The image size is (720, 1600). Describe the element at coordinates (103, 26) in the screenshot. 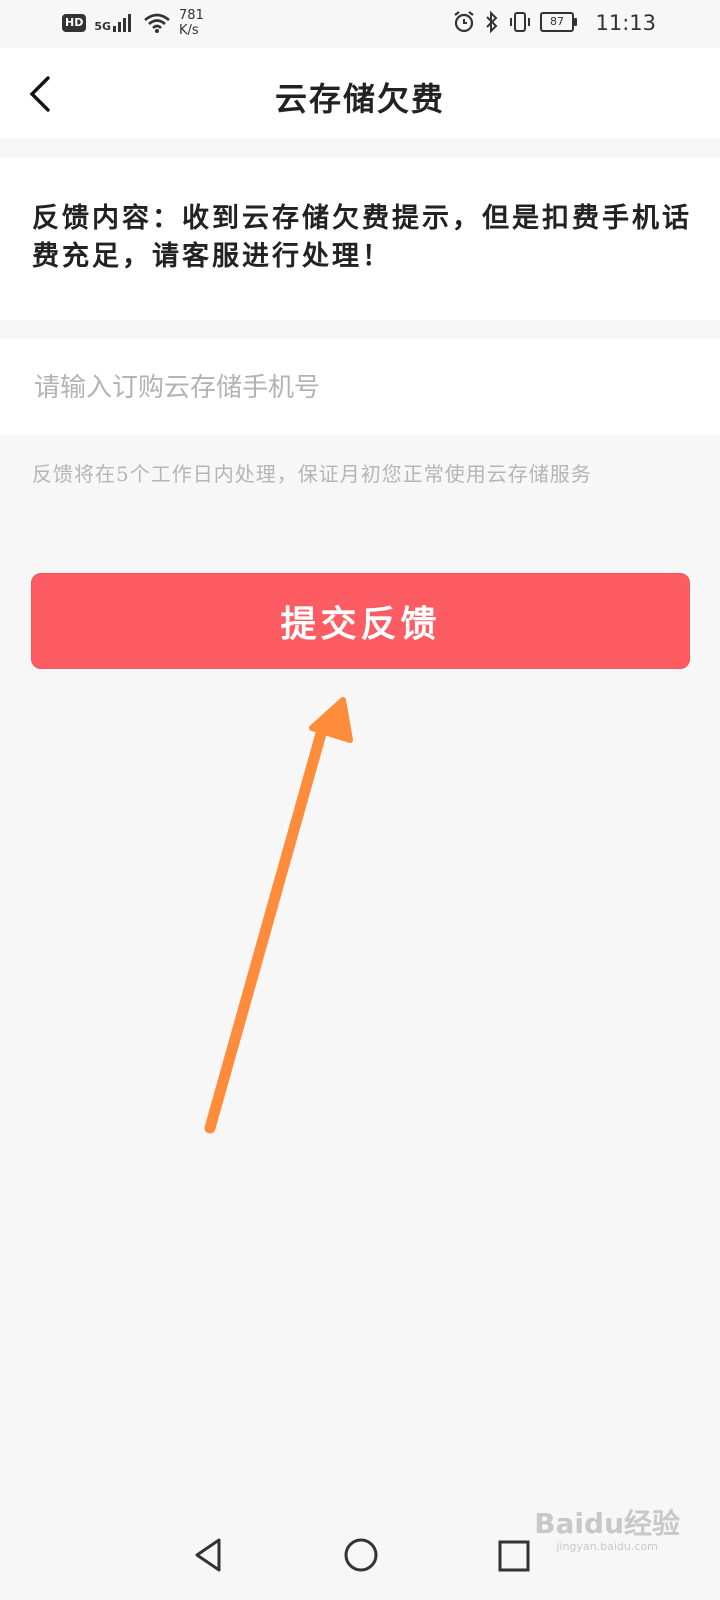

I see `network-label: 5G` at that location.